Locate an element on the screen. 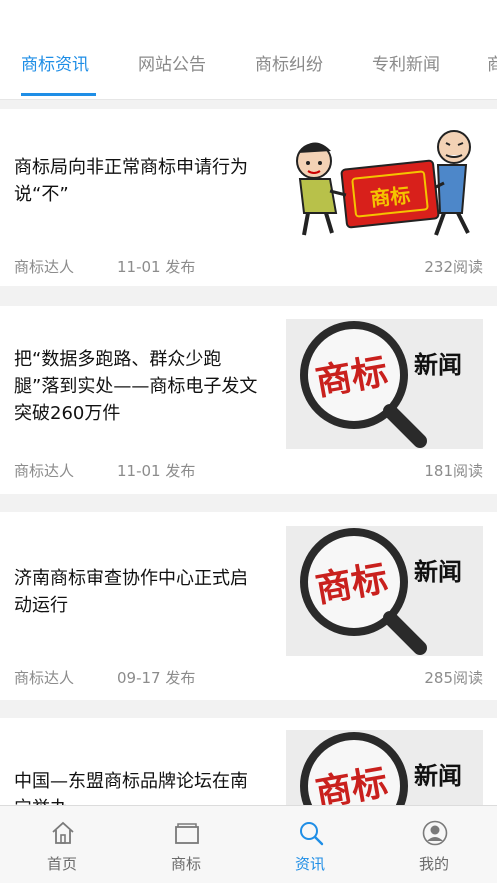  article-title: 商标局向非正常商标申请行为说“不” is located at coordinates (131, 181).